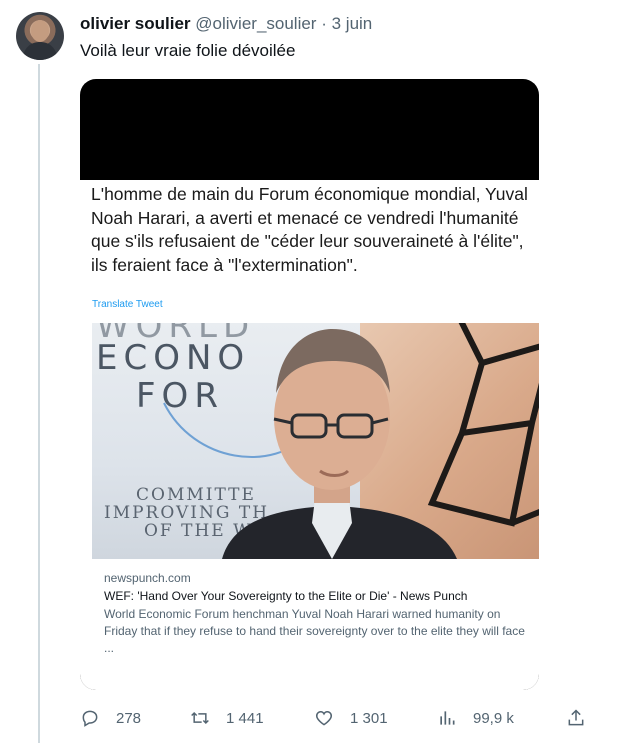 The height and width of the screenshot is (743, 643). Describe the element at coordinates (200, 718) in the screenshot. I see `retweet-icon` at that location.